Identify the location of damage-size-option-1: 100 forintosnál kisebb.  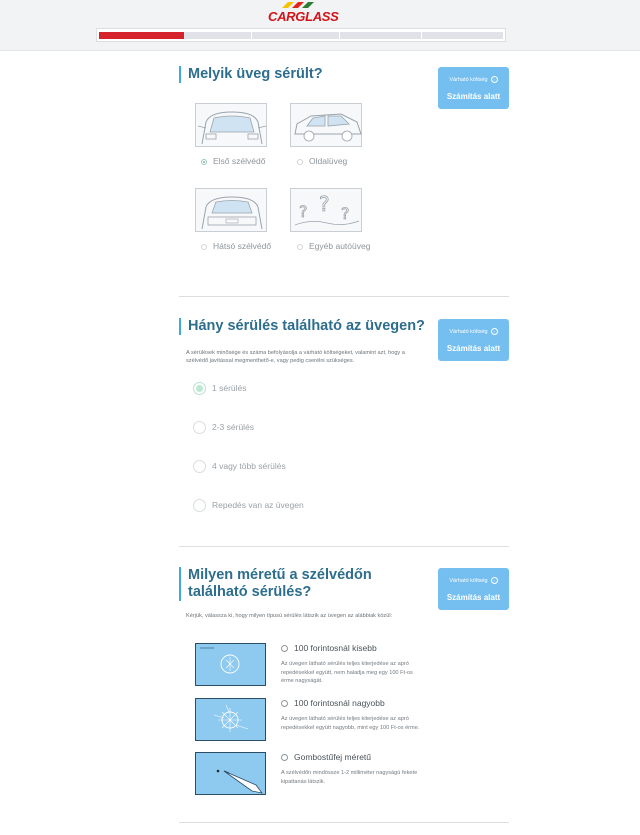
(329, 648).